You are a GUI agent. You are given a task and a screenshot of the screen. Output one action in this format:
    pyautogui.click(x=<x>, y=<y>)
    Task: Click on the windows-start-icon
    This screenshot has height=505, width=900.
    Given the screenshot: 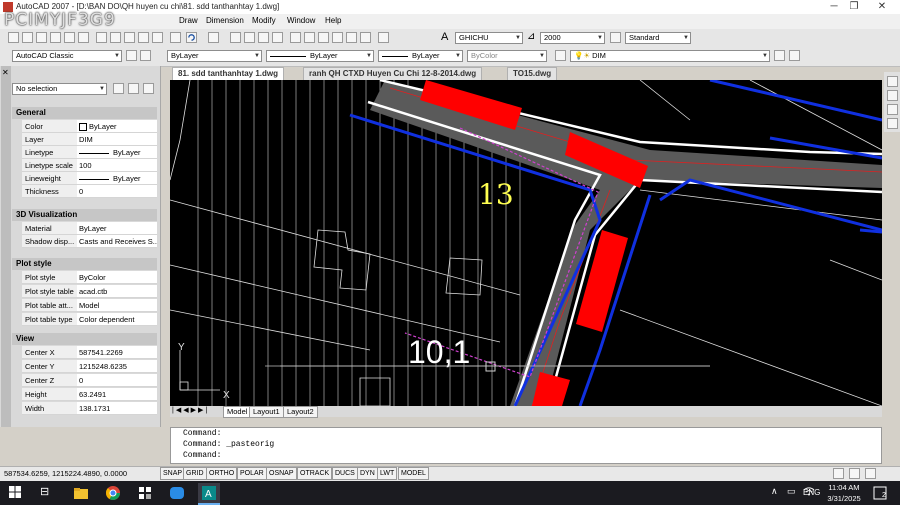 What is the action you would take?
    pyautogui.click(x=15, y=492)
    